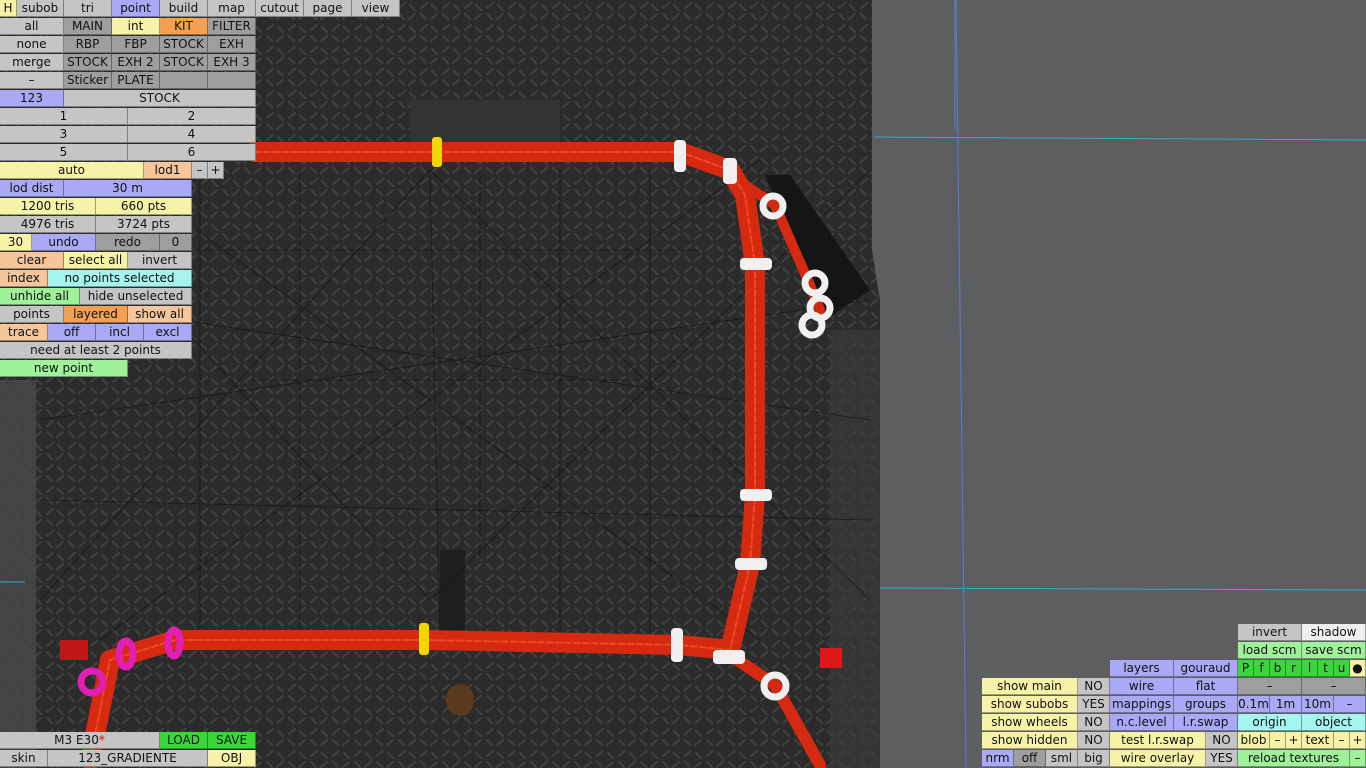 The image size is (1366, 768). I want to click on group-stock-3: STOCK, so click(184, 62).